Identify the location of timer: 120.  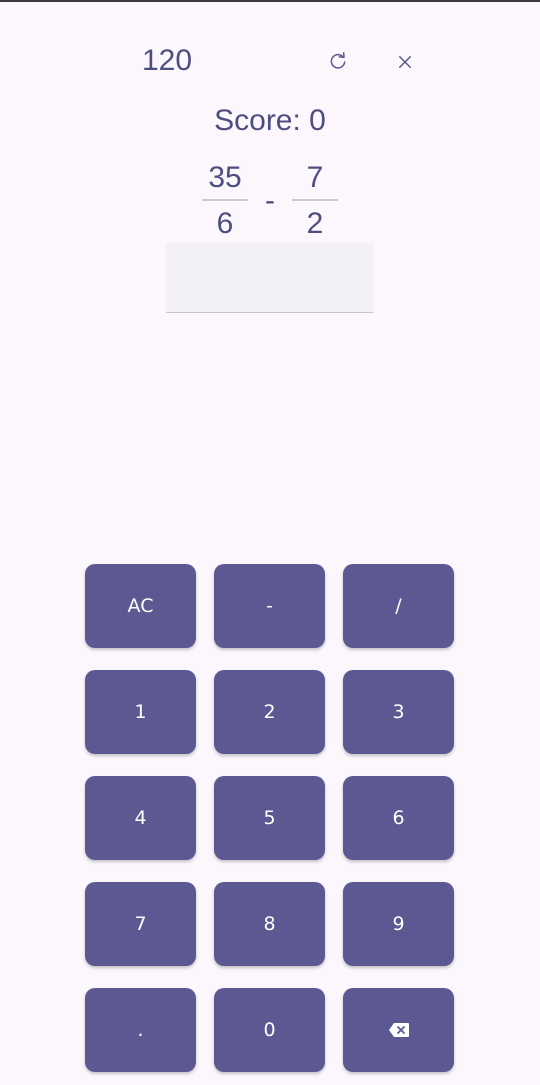
(167, 60).